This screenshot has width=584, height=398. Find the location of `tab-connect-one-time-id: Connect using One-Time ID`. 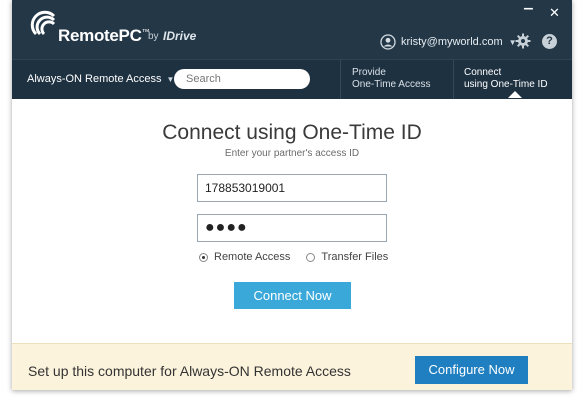

tab-connect-one-time-id: Connect using One-Time ID is located at coordinates (506, 79).